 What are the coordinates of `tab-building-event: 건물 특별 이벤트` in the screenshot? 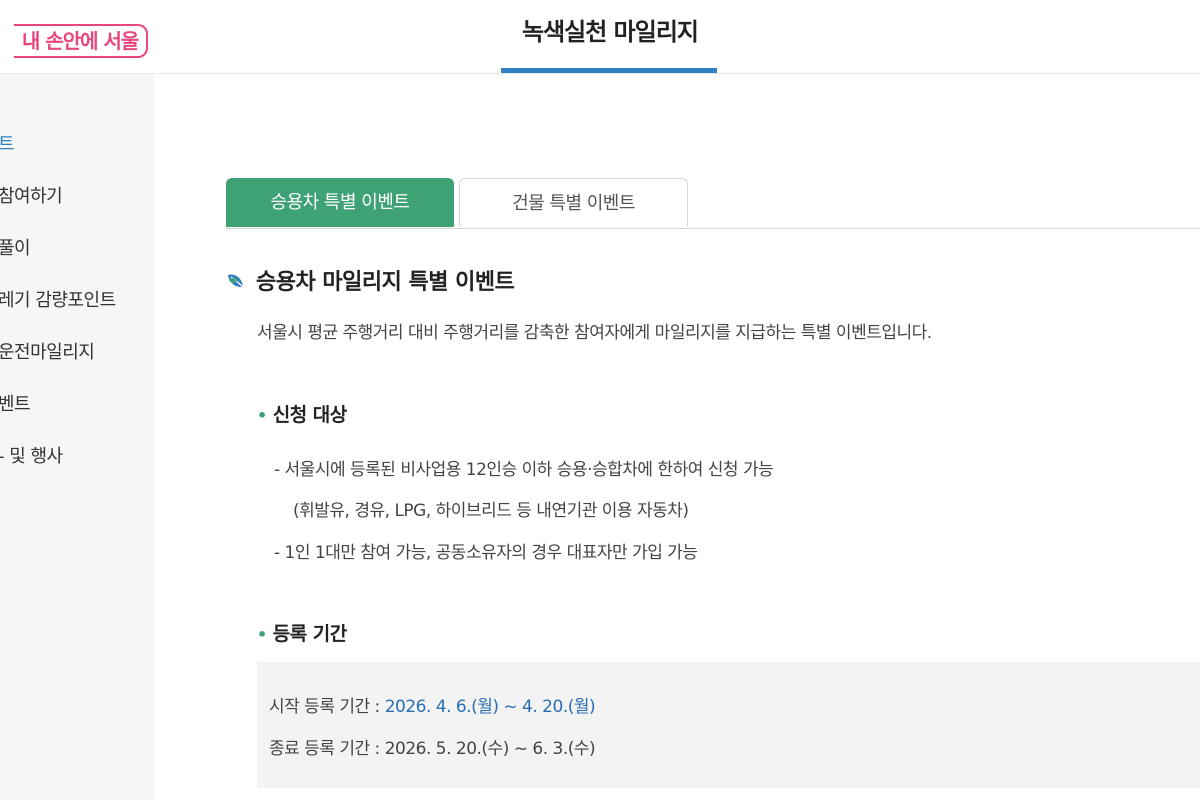 It's located at (573, 202).